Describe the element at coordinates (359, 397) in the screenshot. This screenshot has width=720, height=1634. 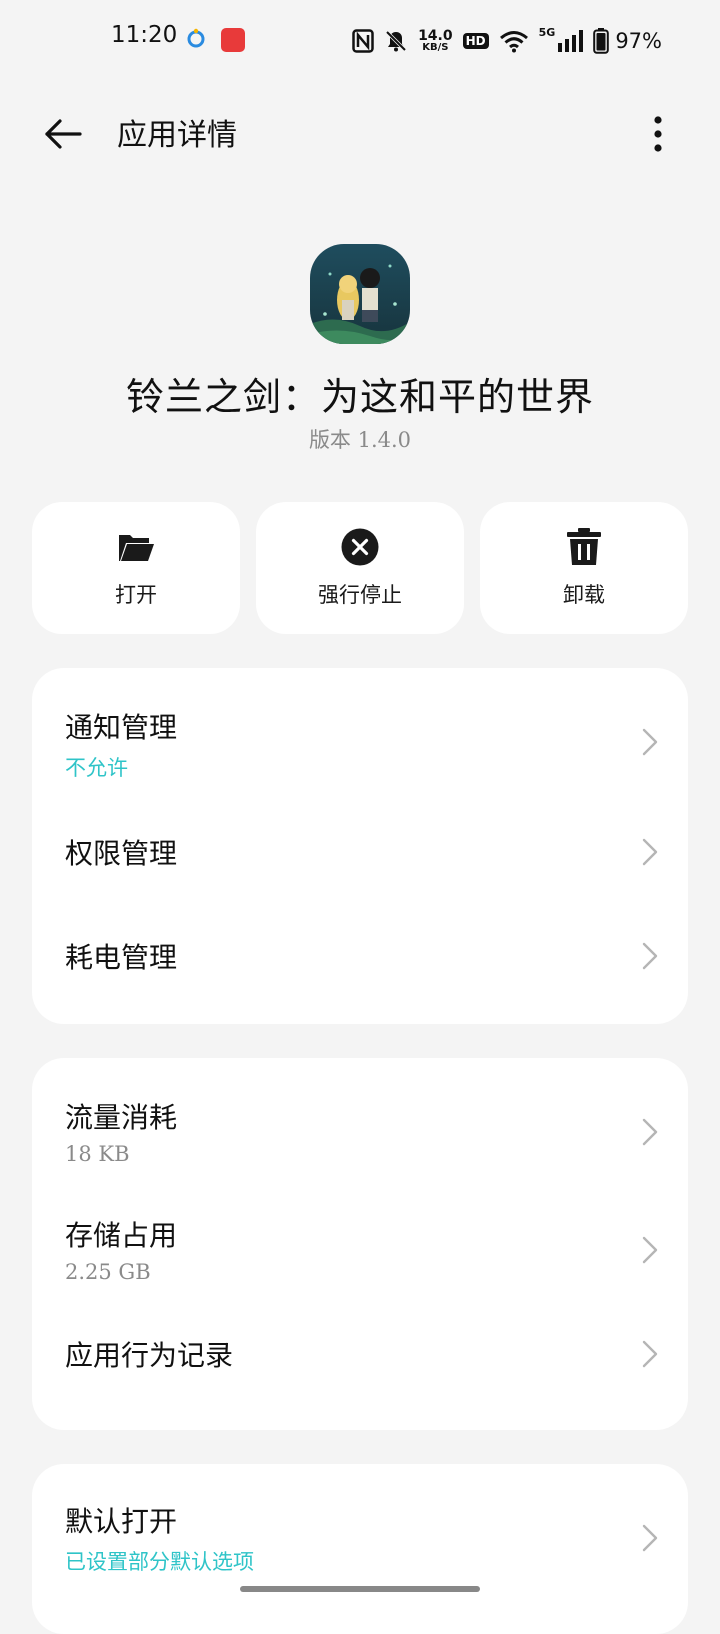
I see `app-name: 铃兰之剑：为这和平的世界` at that location.